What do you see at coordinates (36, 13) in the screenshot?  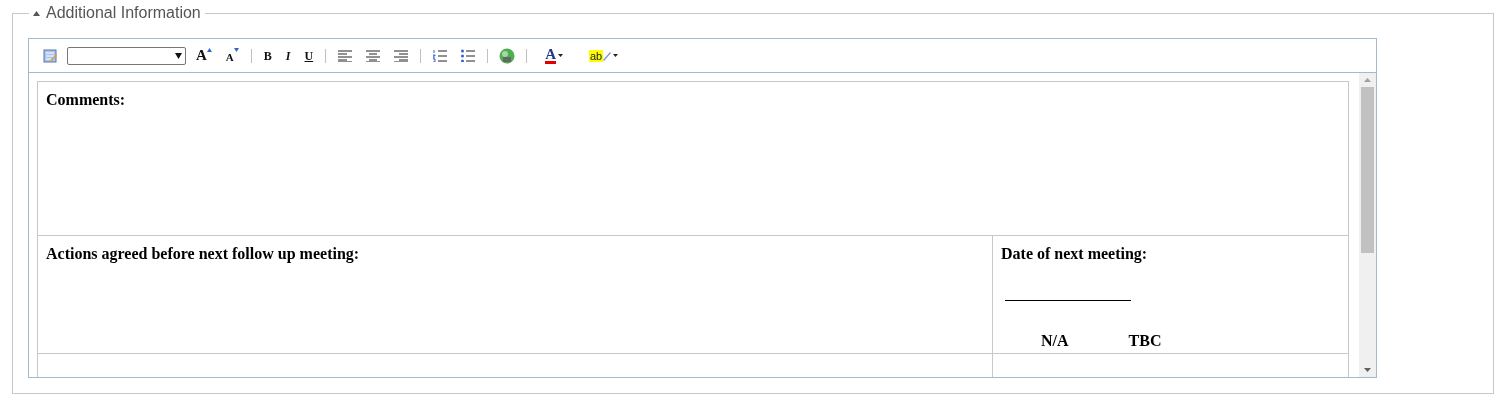 I see `collapse-icon` at bounding box center [36, 13].